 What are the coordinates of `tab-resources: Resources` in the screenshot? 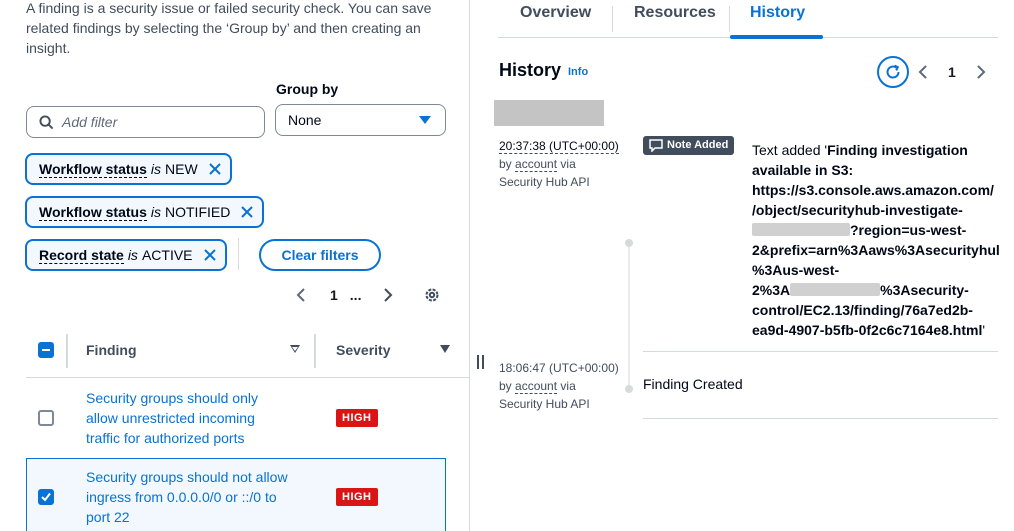 It's located at (675, 13).